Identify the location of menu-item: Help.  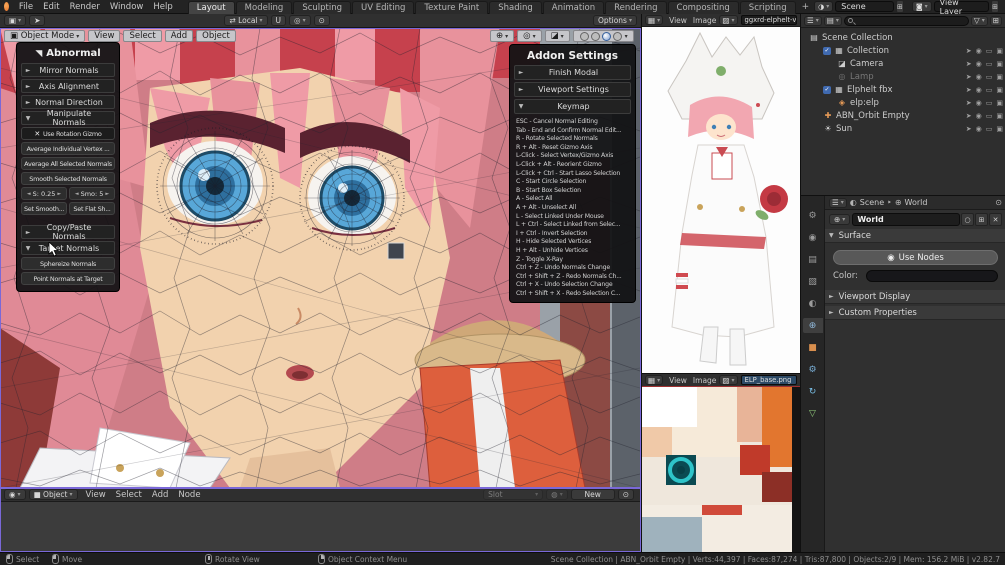
(162, 7).